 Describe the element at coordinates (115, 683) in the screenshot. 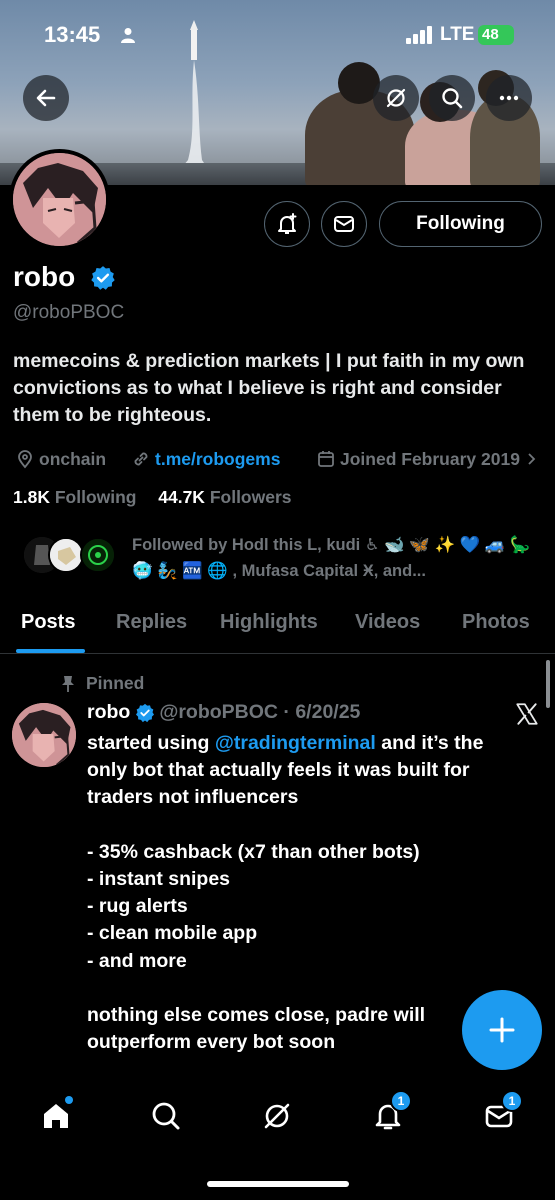

I see `pinned-text: Pinned` at that location.